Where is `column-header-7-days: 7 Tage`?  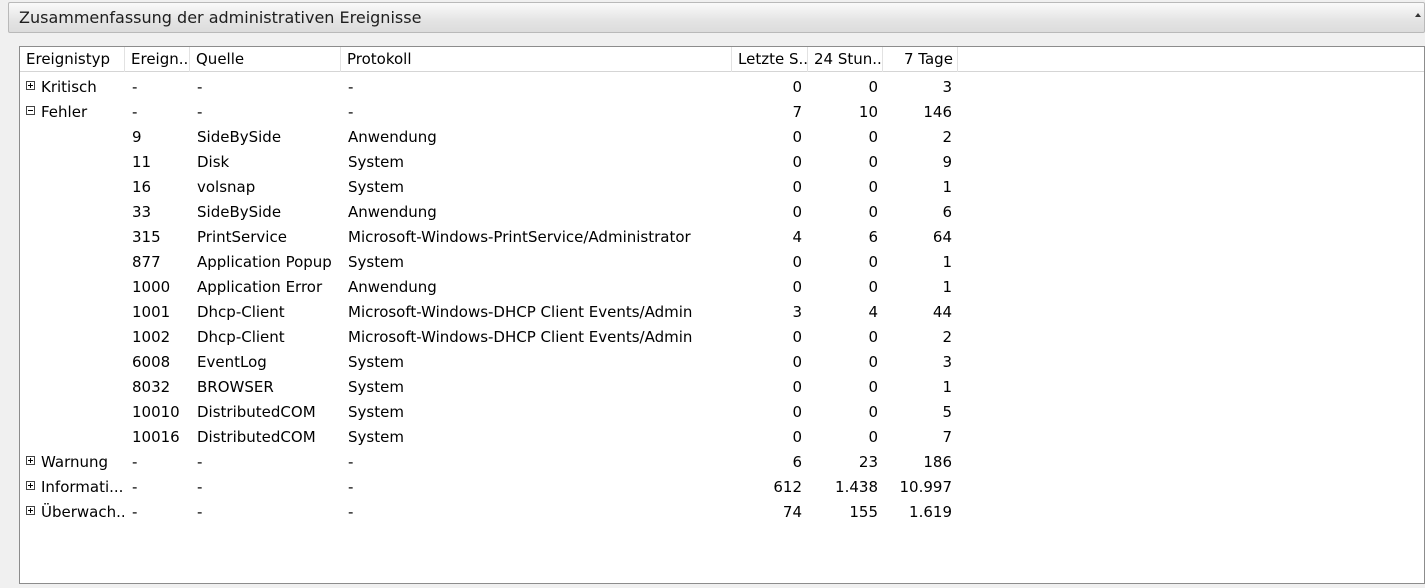
column-header-7-days: 7 Tage is located at coordinates (920, 59).